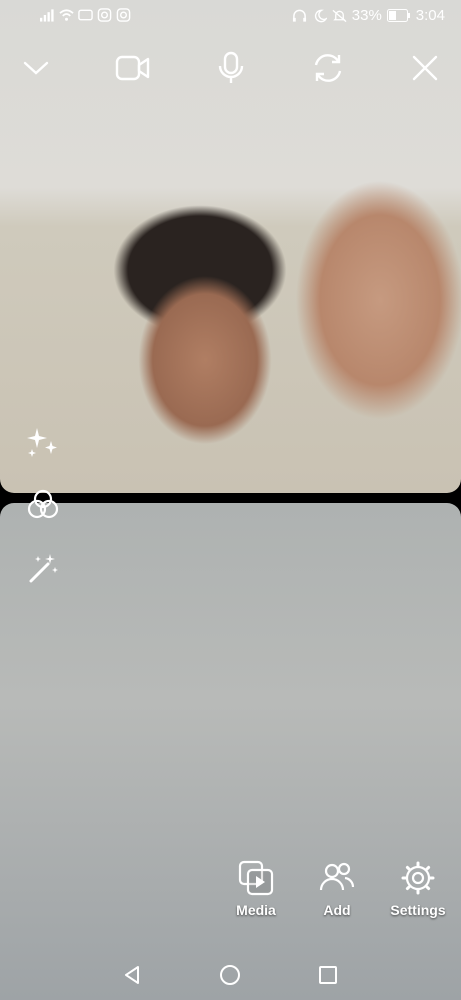 The image size is (461, 1000). What do you see at coordinates (418, 878) in the screenshot?
I see `gear-icon` at bounding box center [418, 878].